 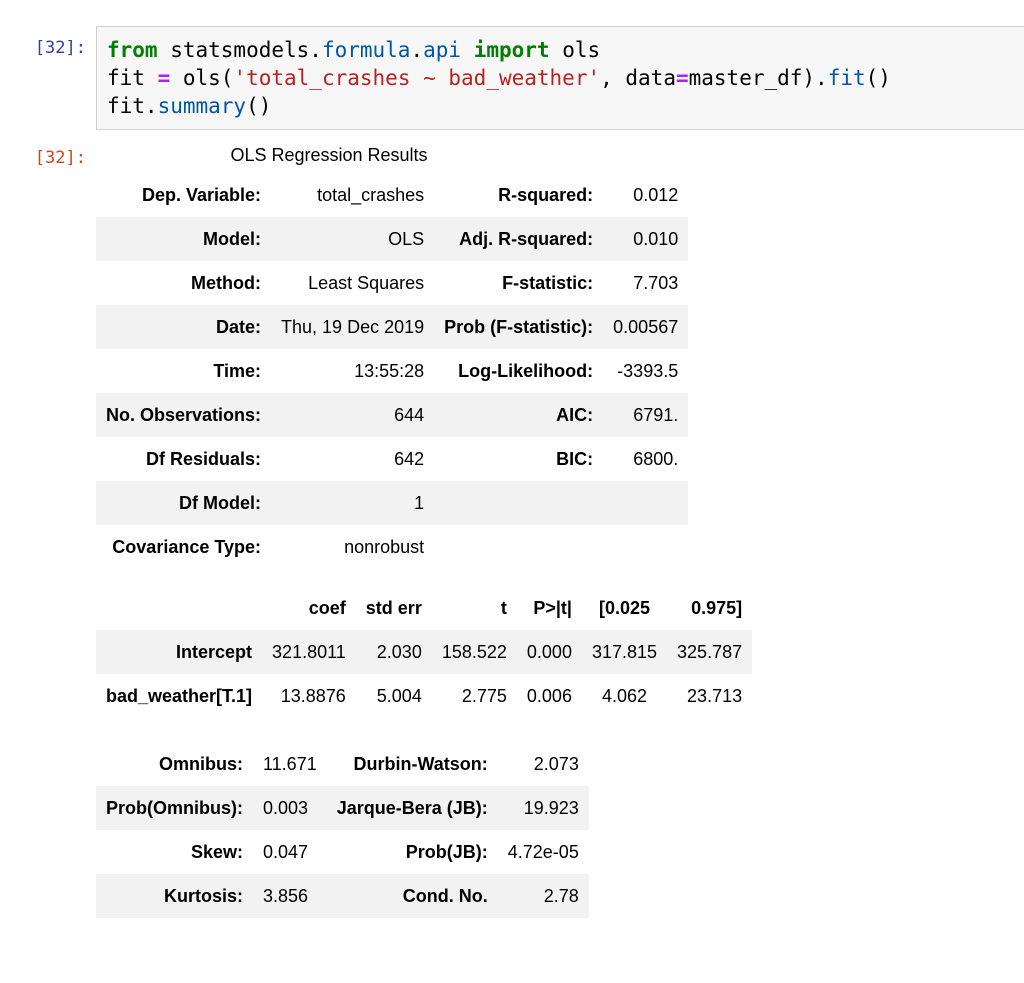 I want to click on coef-value: 23.713, so click(x=715, y=695).